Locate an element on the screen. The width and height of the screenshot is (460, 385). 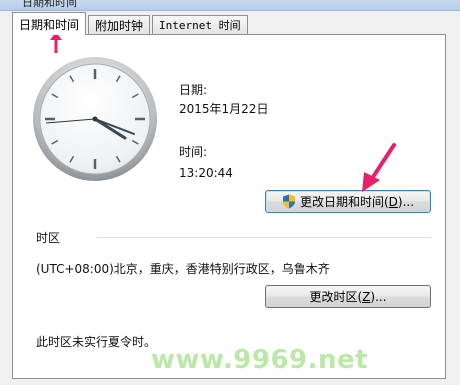
clock-center is located at coordinates (95, 119).